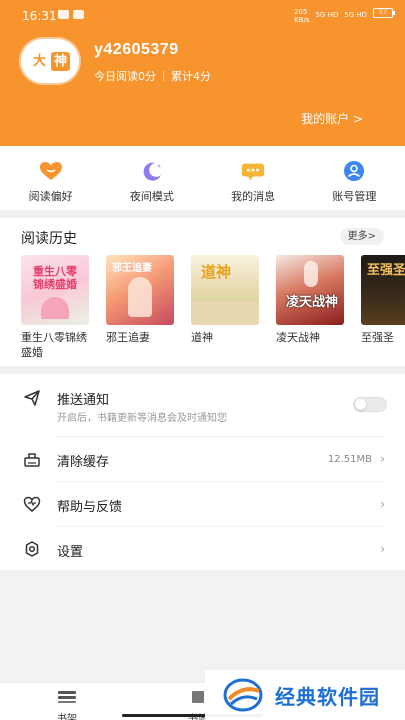 Image resolution: width=405 pixels, height=720 pixels. Describe the element at coordinates (202, 405) in the screenshot. I see `push-notification-row: 推送通知 开启后，书籍更新等消息会及时通知您` at that location.